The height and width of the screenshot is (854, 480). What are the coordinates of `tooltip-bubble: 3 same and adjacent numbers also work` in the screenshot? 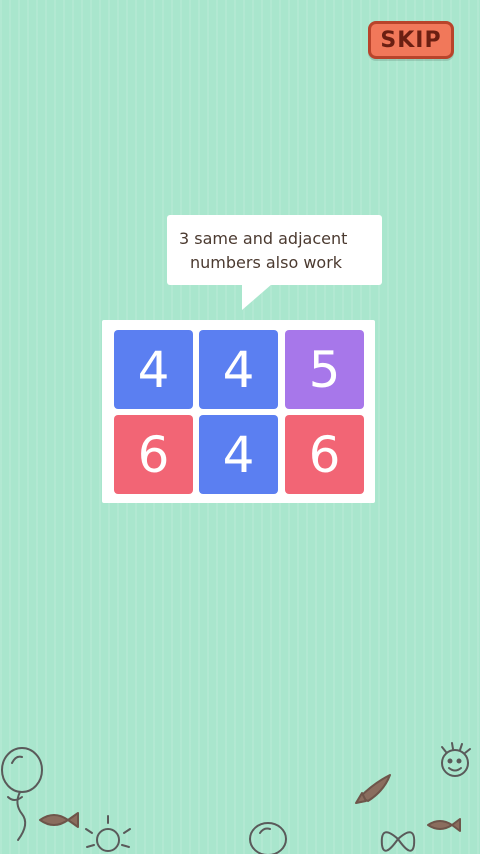 It's located at (274, 250).